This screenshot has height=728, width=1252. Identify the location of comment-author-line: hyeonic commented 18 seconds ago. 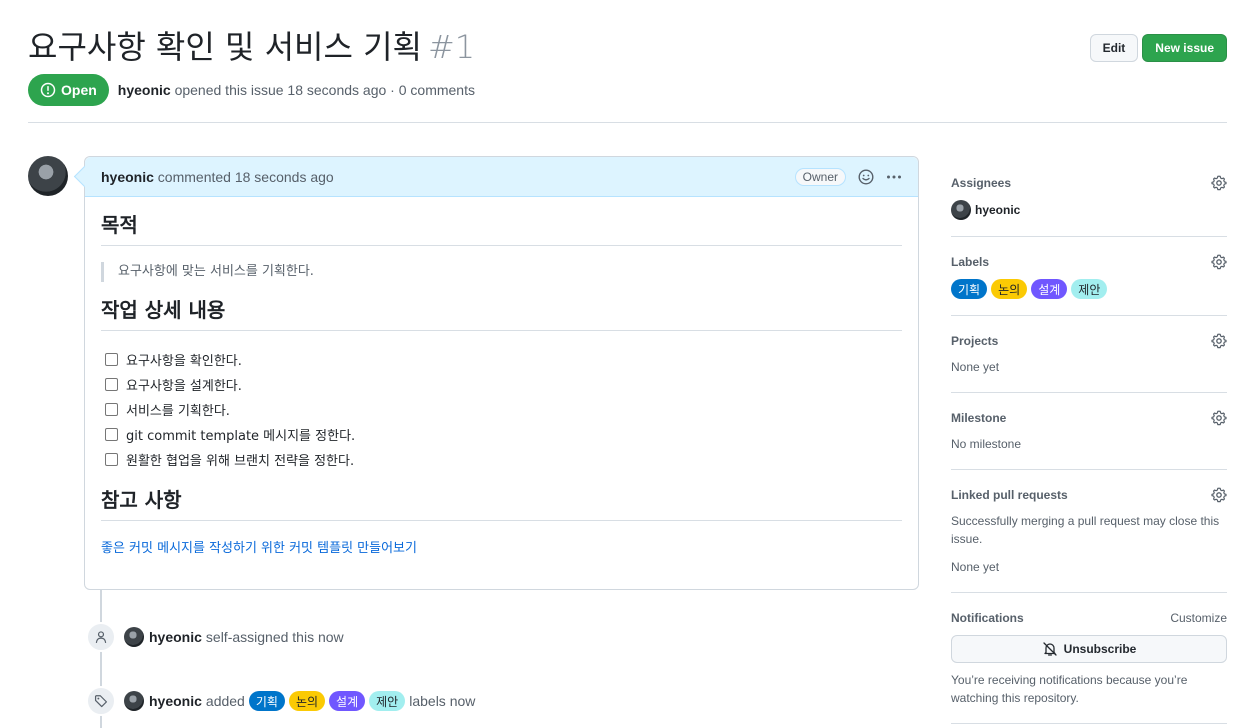
(217, 177).